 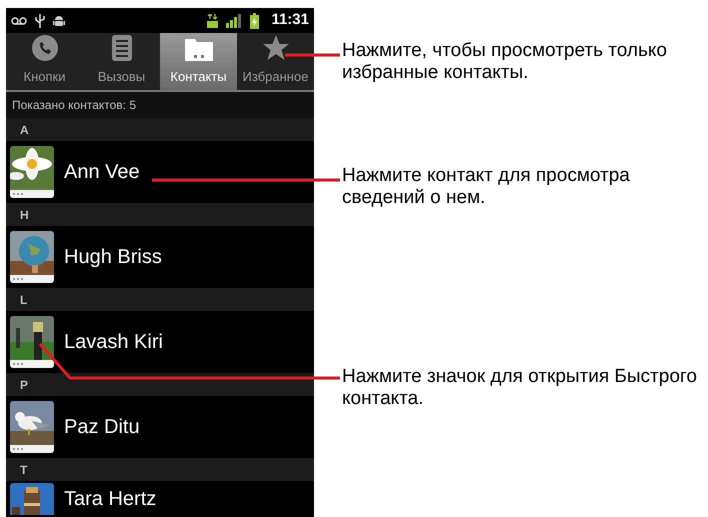 What do you see at coordinates (40, 21) in the screenshot?
I see `usb-icon` at bounding box center [40, 21].